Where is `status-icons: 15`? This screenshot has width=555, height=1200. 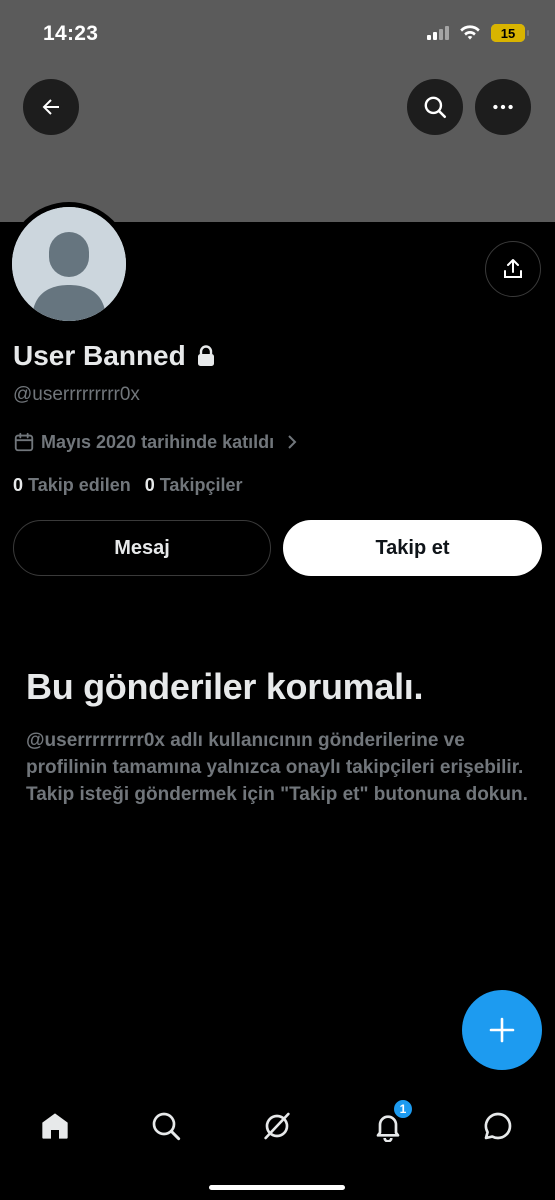
status-icons: 15 is located at coordinates (478, 33).